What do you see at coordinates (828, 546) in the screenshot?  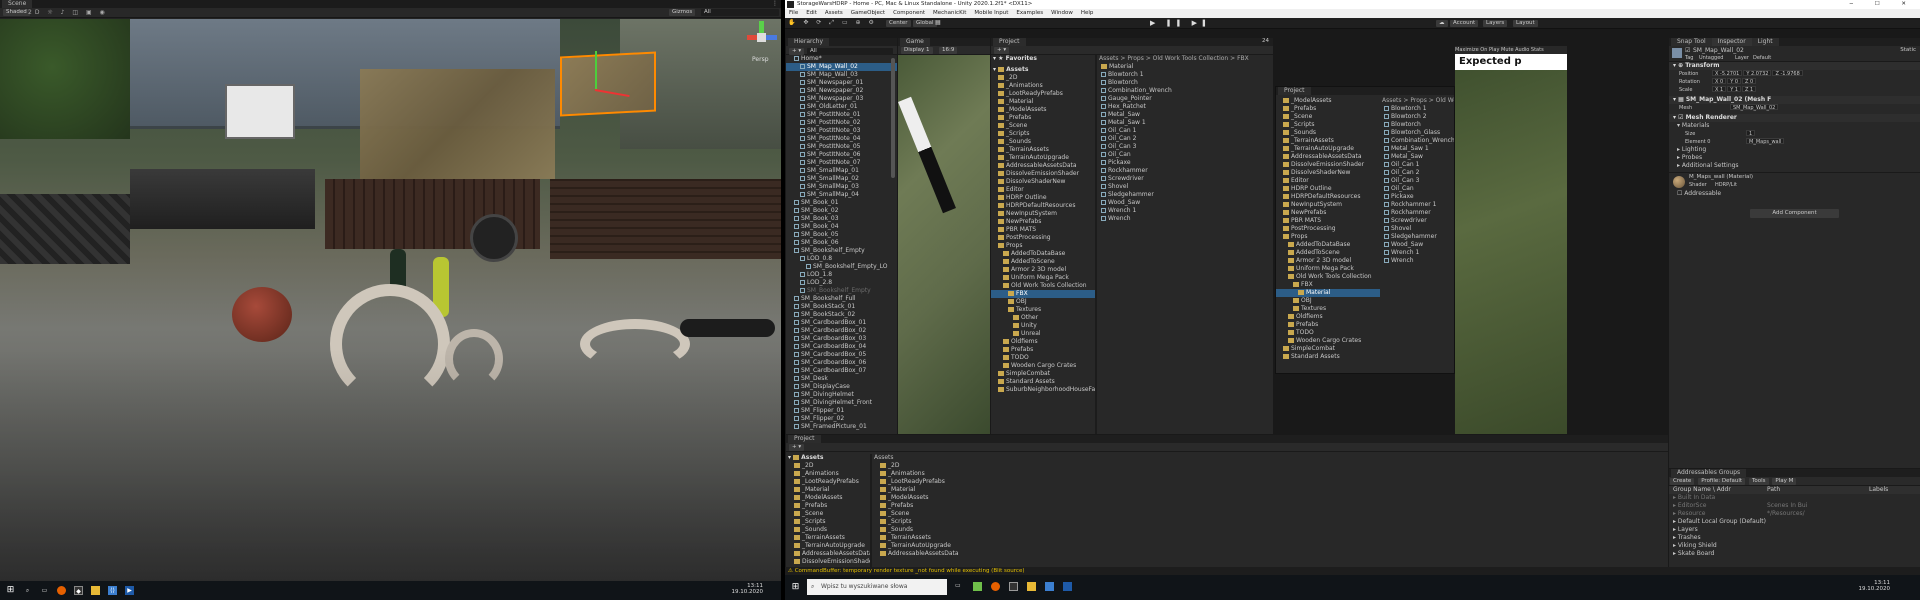 I see `folder-item: _TerrainAutoUpgrade` at bounding box center [828, 546].